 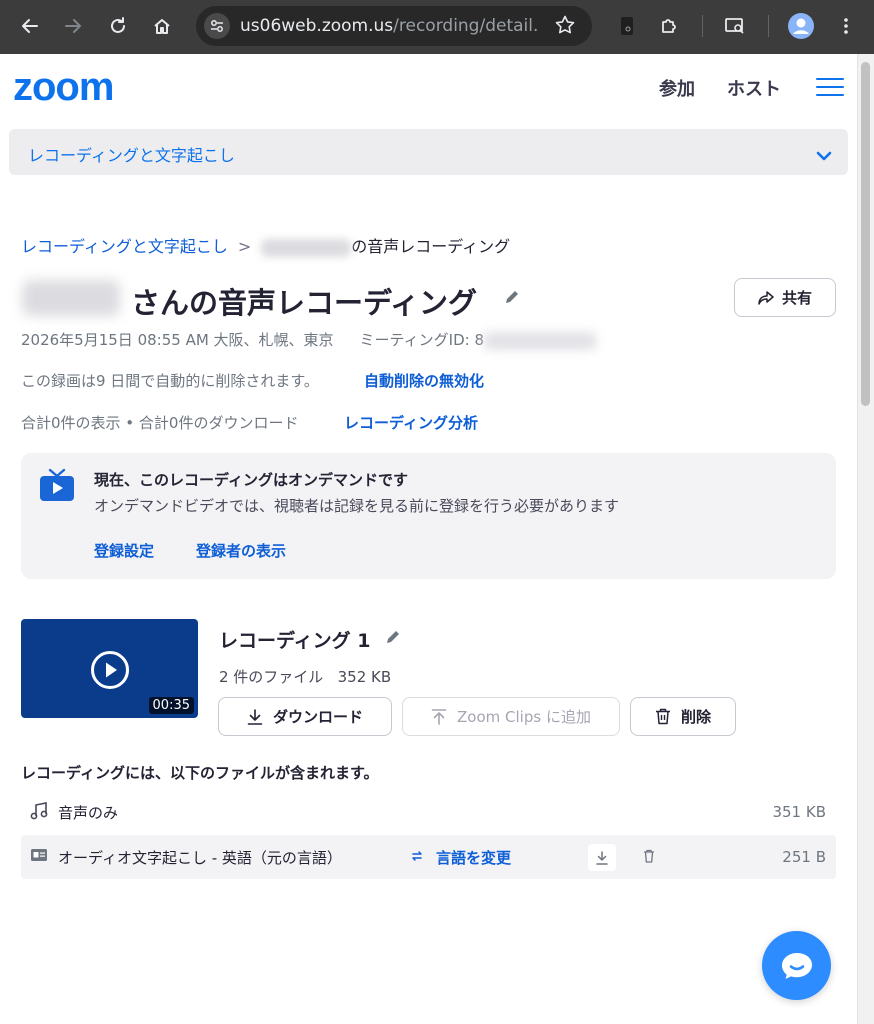 What do you see at coordinates (30, 26) in the screenshot?
I see `back-arrow-icon` at bounding box center [30, 26].